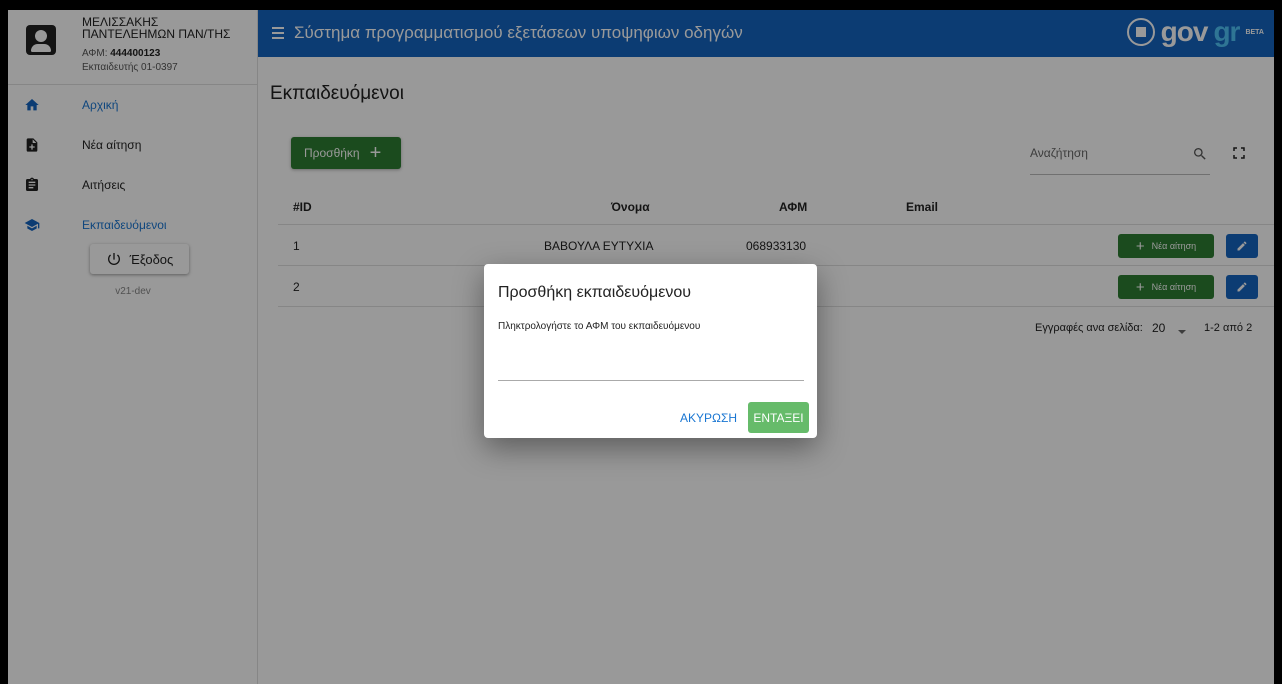 This screenshot has height=684, width=1282. I want to click on dialog-title: Προσθήκη εκπαιδευόμενου, so click(595, 292).